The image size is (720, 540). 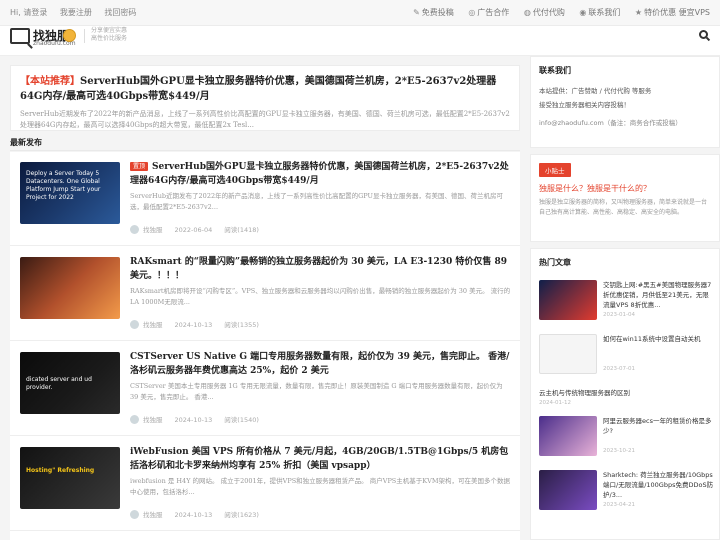 What do you see at coordinates (50, 81) in the screenshot?
I see `featured-tag: 【本站推荐】` at bounding box center [50, 81].